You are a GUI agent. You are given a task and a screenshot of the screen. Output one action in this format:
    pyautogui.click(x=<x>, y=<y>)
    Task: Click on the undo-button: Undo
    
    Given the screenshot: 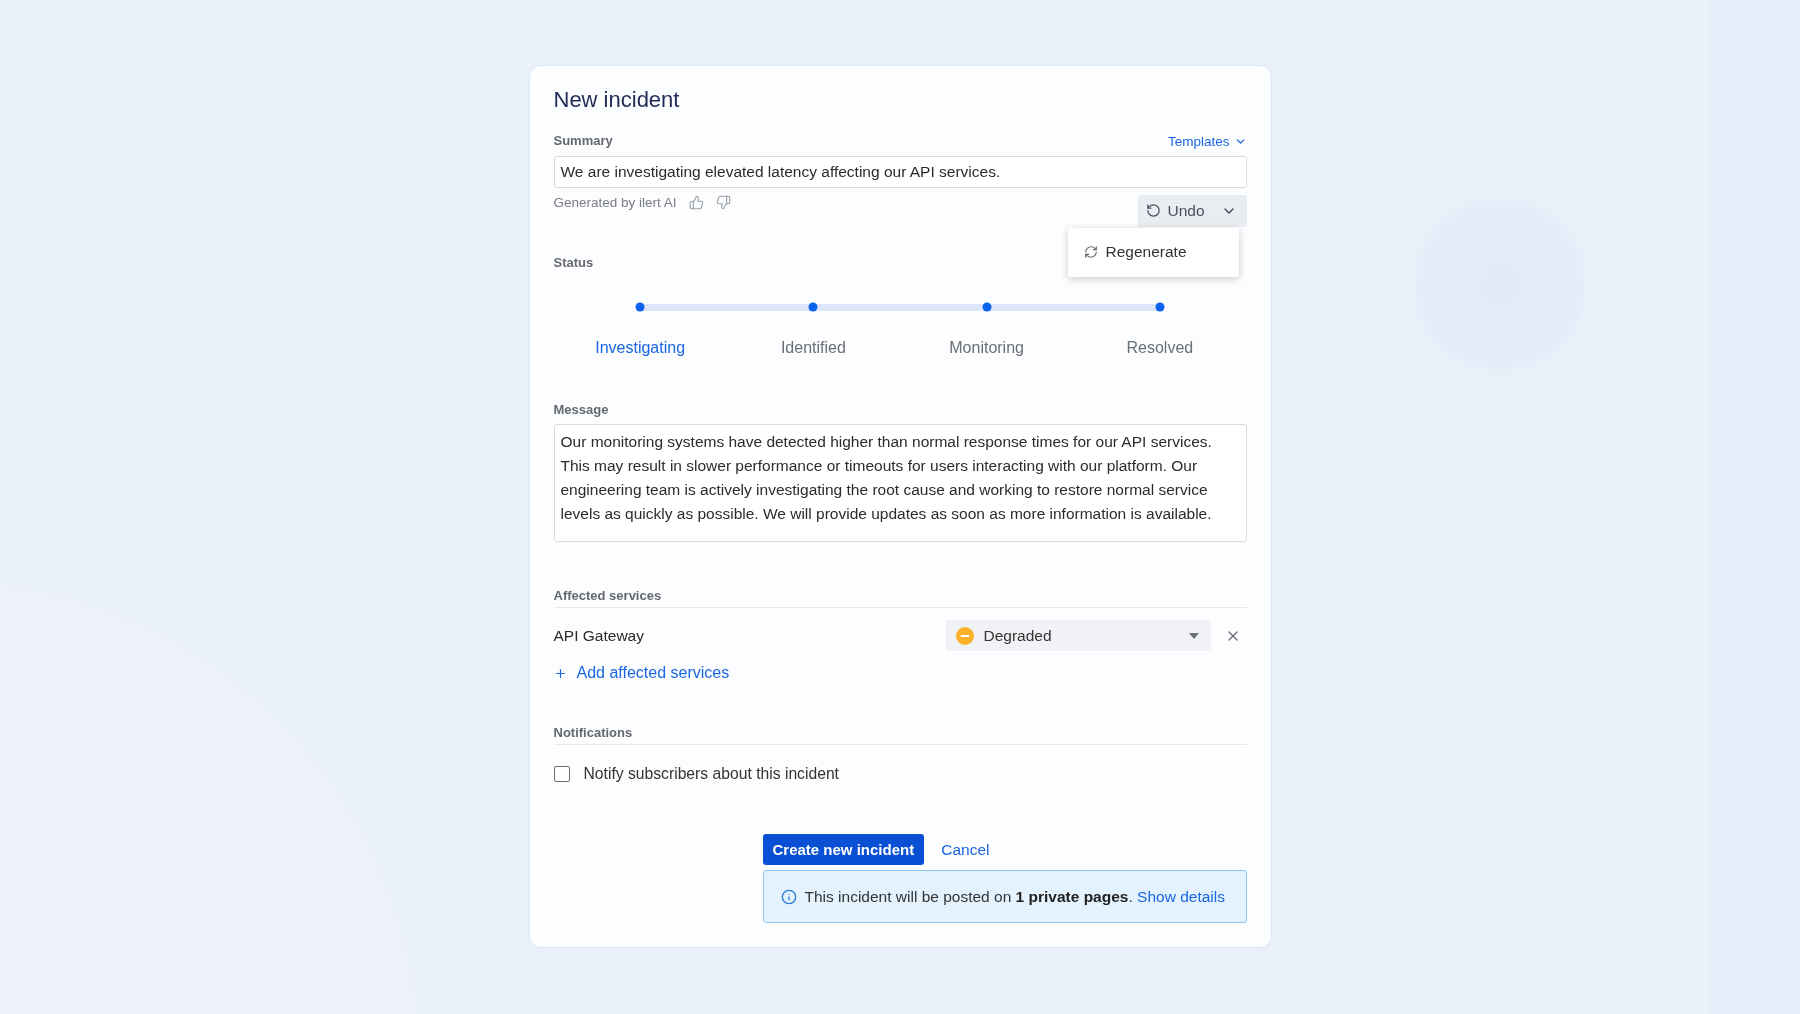 What is the action you would take?
    pyautogui.click(x=1192, y=210)
    